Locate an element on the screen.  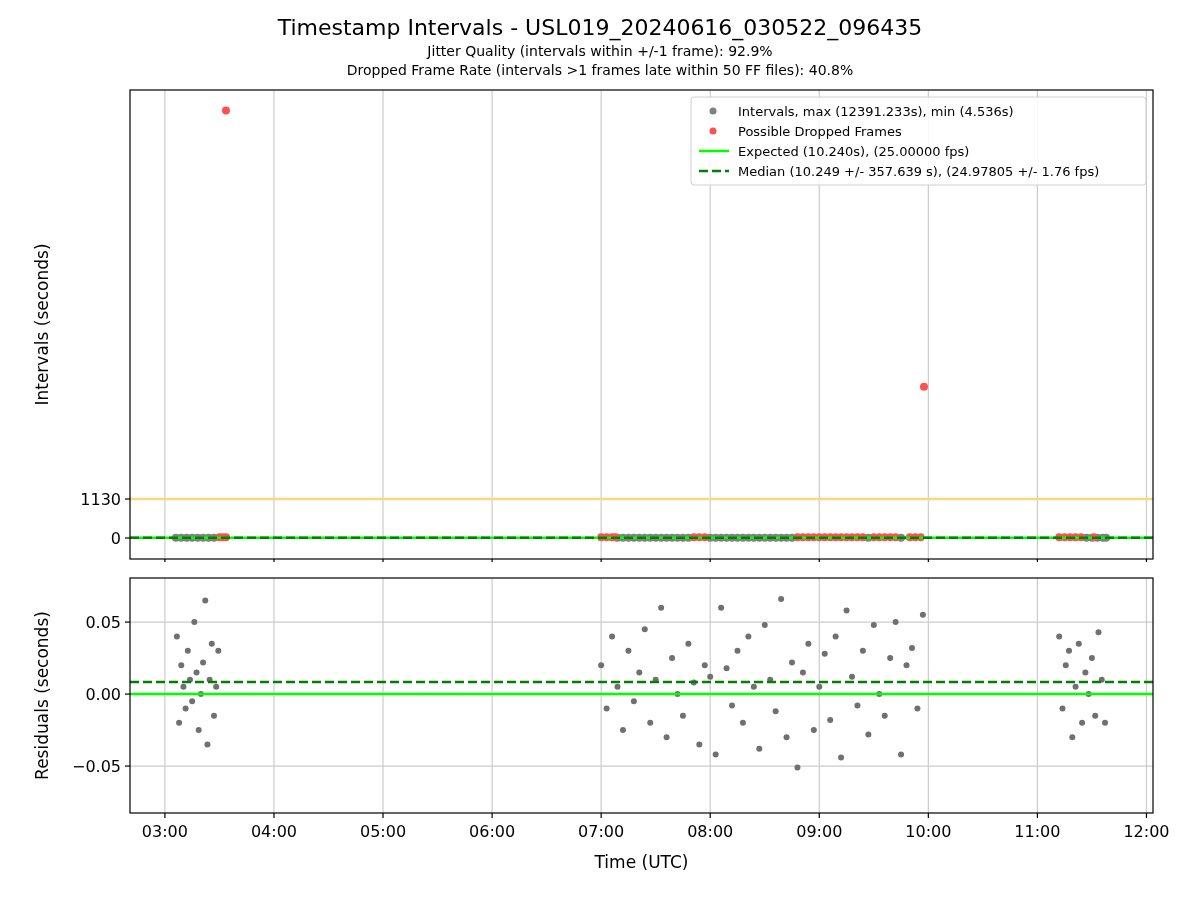
legend-label: Expected (10.240s), (25.00000 fps) is located at coordinates (854, 151).